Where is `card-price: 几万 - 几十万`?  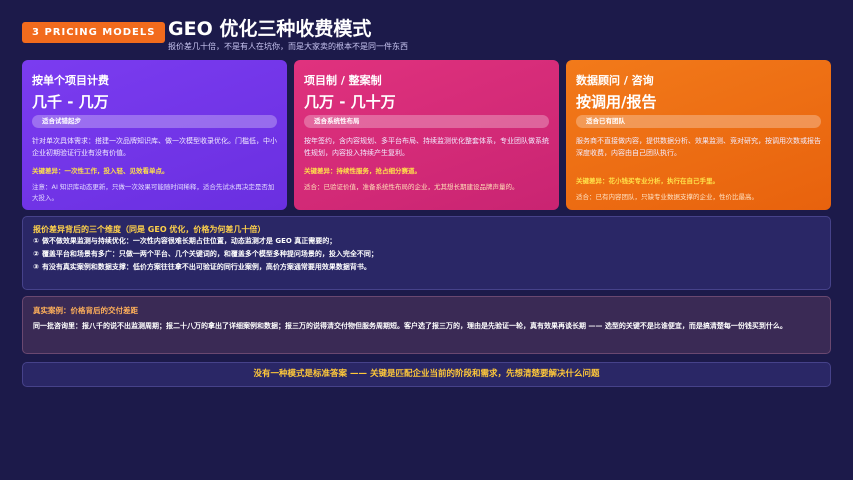 card-price: 几万 - 几十万 is located at coordinates (350, 102).